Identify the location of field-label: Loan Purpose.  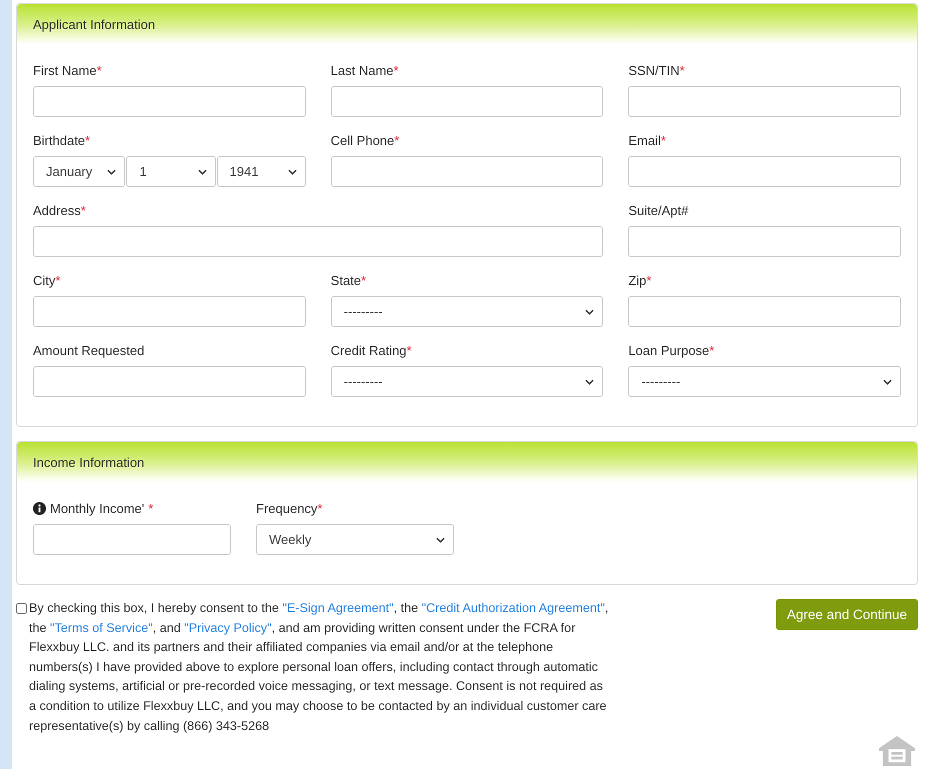
(669, 350).